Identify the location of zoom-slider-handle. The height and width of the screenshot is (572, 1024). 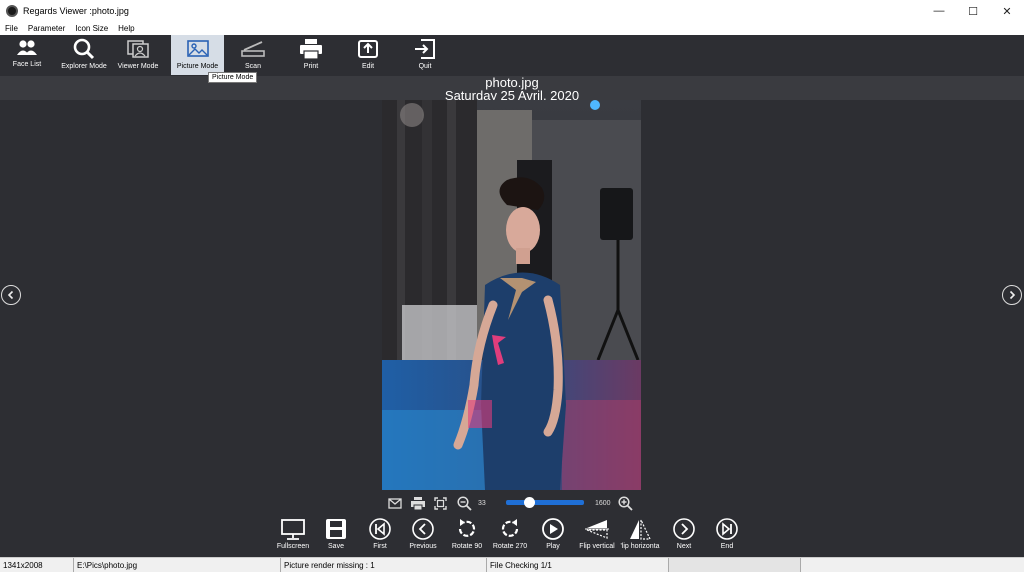
(529, 502).